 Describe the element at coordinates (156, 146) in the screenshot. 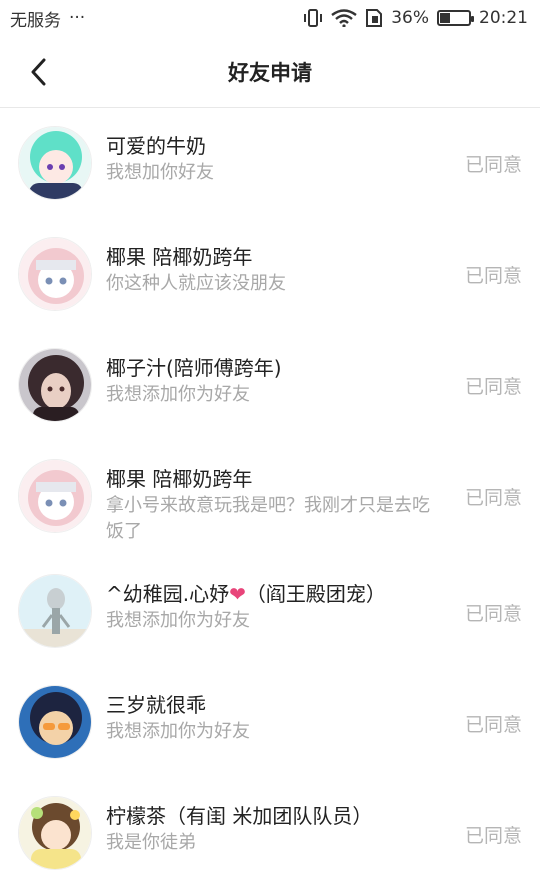

I see `friend-name: 可爱的牛奶` at that location.